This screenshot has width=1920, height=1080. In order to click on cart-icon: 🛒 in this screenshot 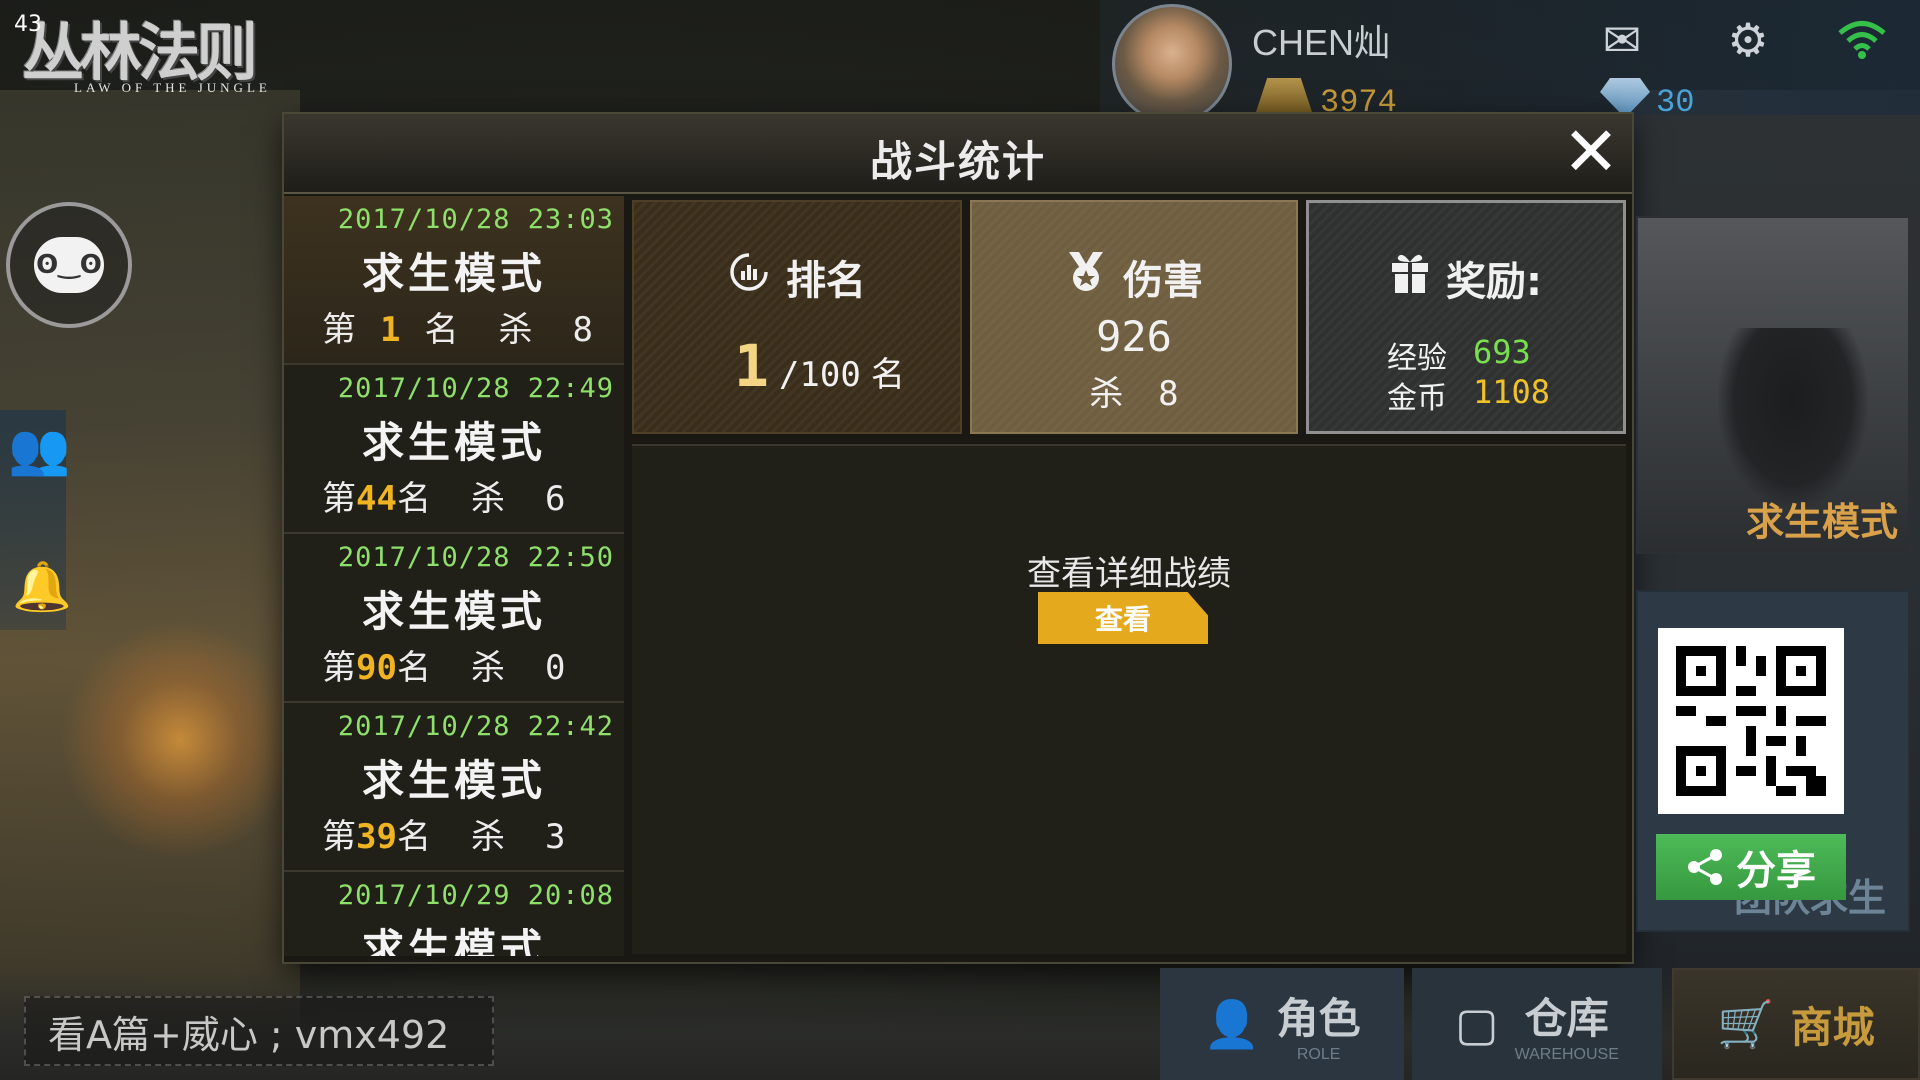, I will do `click(1746, 1023)`.